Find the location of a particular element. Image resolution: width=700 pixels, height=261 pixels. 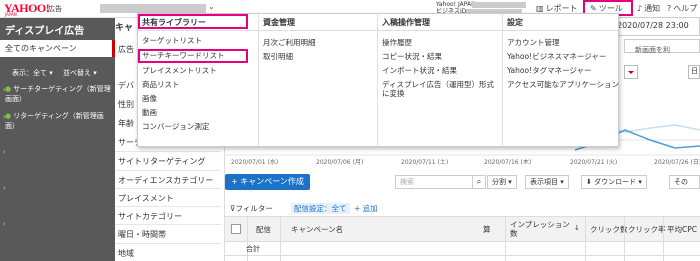

columns-button: 表示項目 ▾ is located at coordinates (547, 182).